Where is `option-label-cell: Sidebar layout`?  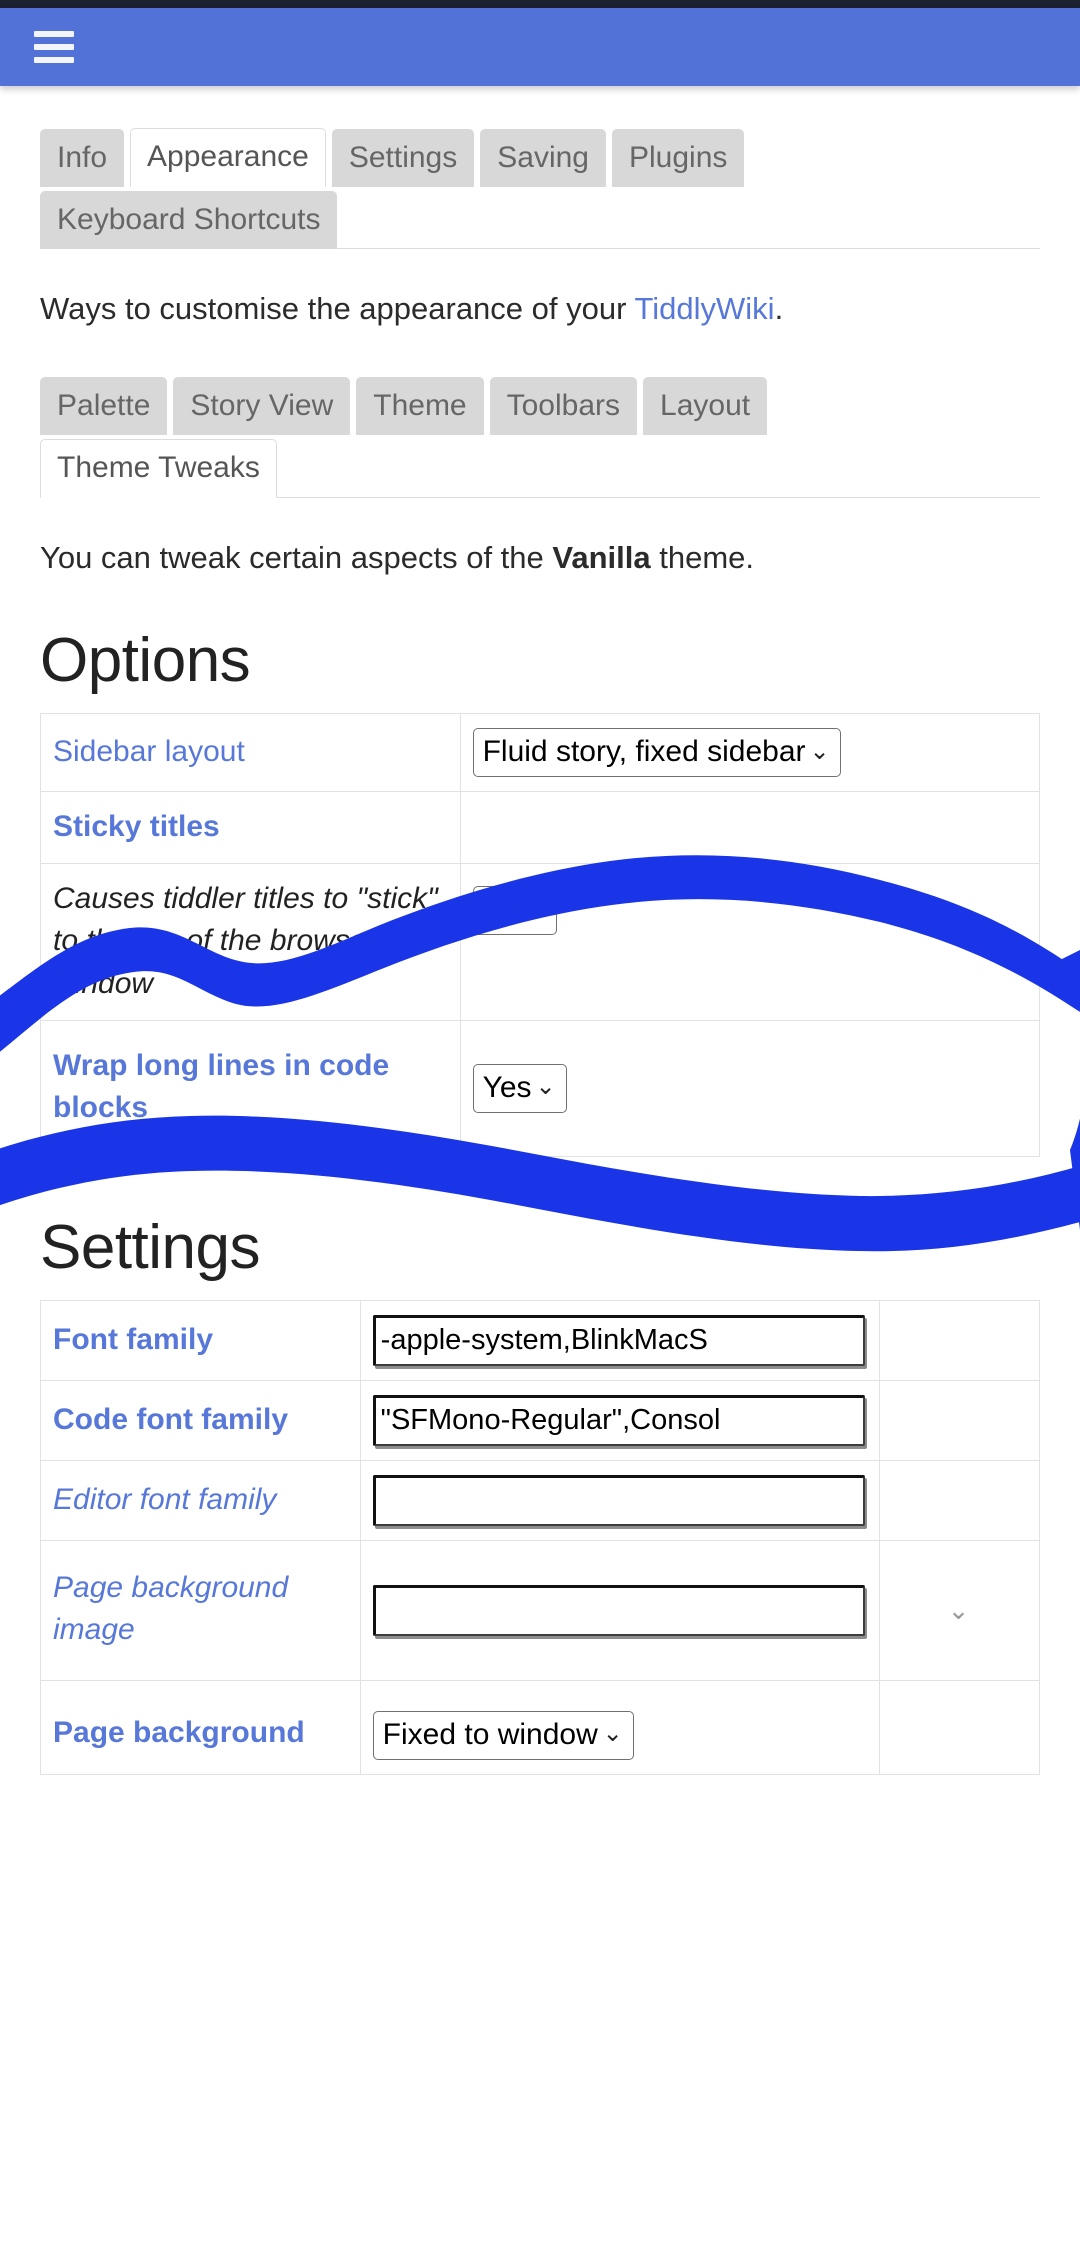
option-label-cell: Sidebar layout is located at coordinates (250, 753).